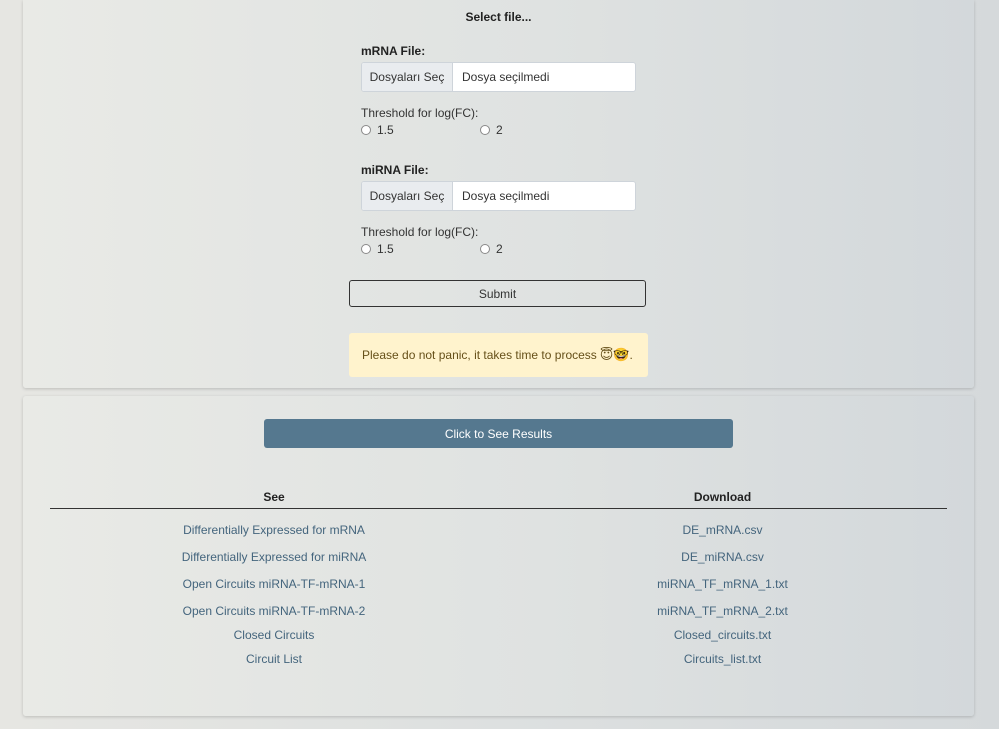  What do you see at coordinates (407, 77) in the screenshot?
I see `mrna-choose-files-button: Dosyaları Seç` at bounding box center [407, 77].